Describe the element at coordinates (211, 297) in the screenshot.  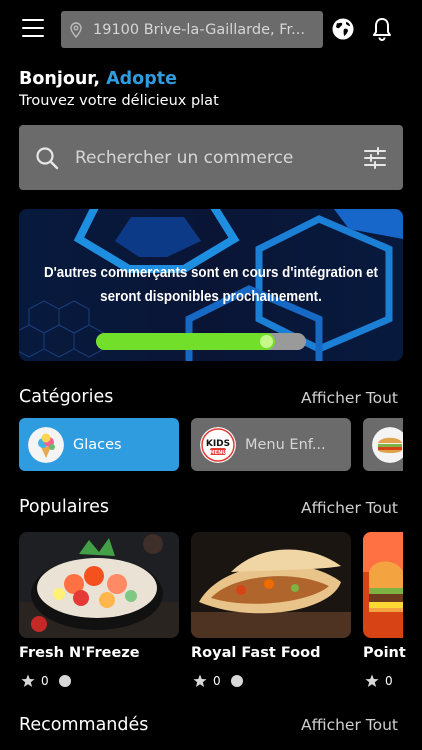
I see `banner-line-2: seront disponibles prochainement.` at that location.